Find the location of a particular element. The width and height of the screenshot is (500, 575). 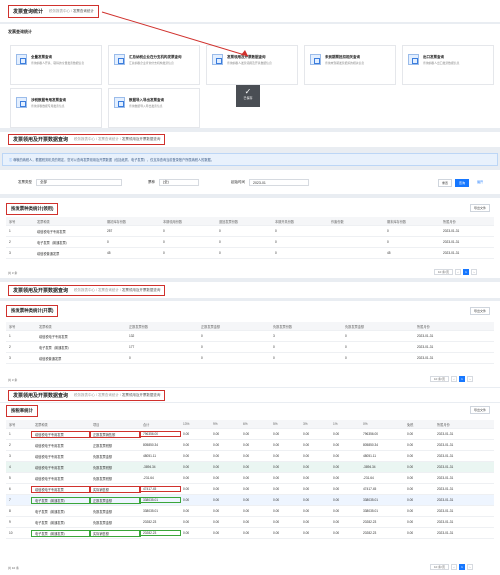

card-title: 数据导入导出发票查询 is located at coordinates (146, 100).